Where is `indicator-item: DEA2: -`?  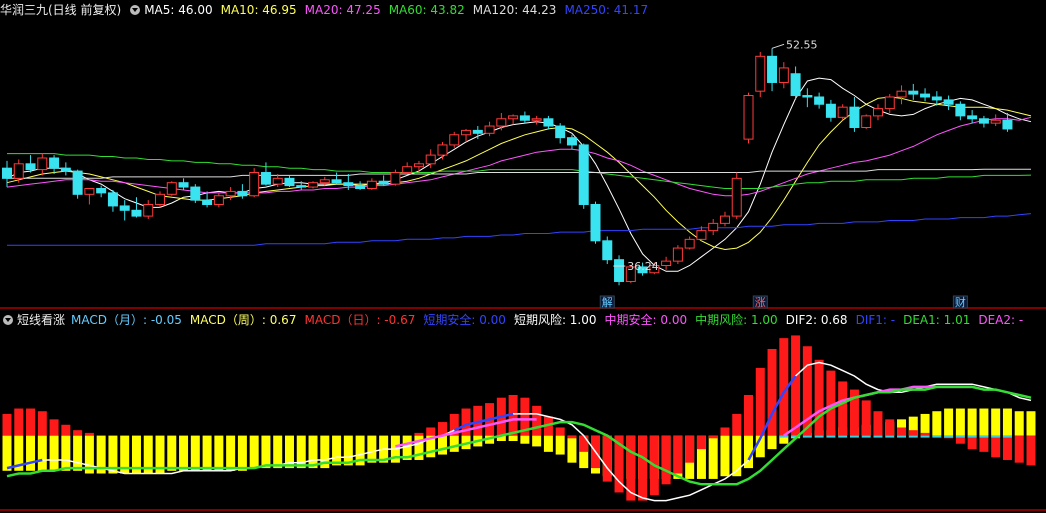 indicator-item: DEA2: - is located at coordinates (1001, 320).